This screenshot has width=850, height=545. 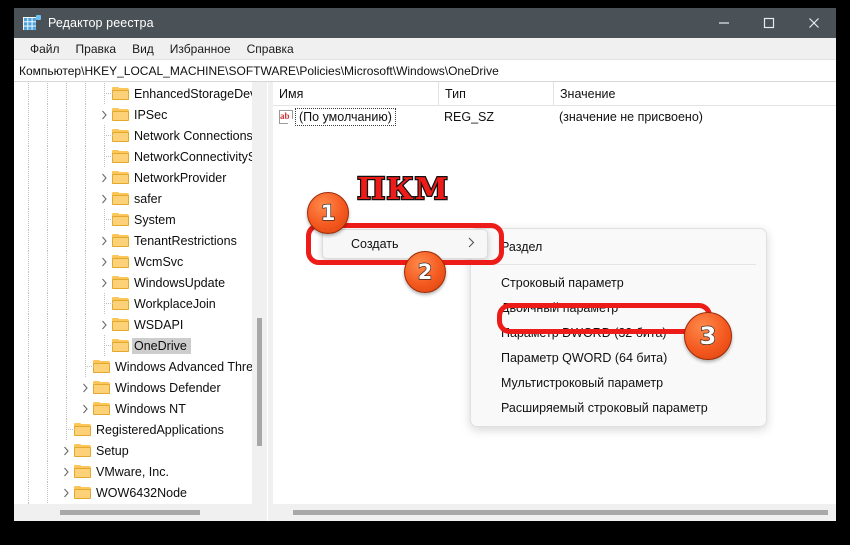 I want to click on submenu-item-0: Раздел, so click(x=618, y=246).